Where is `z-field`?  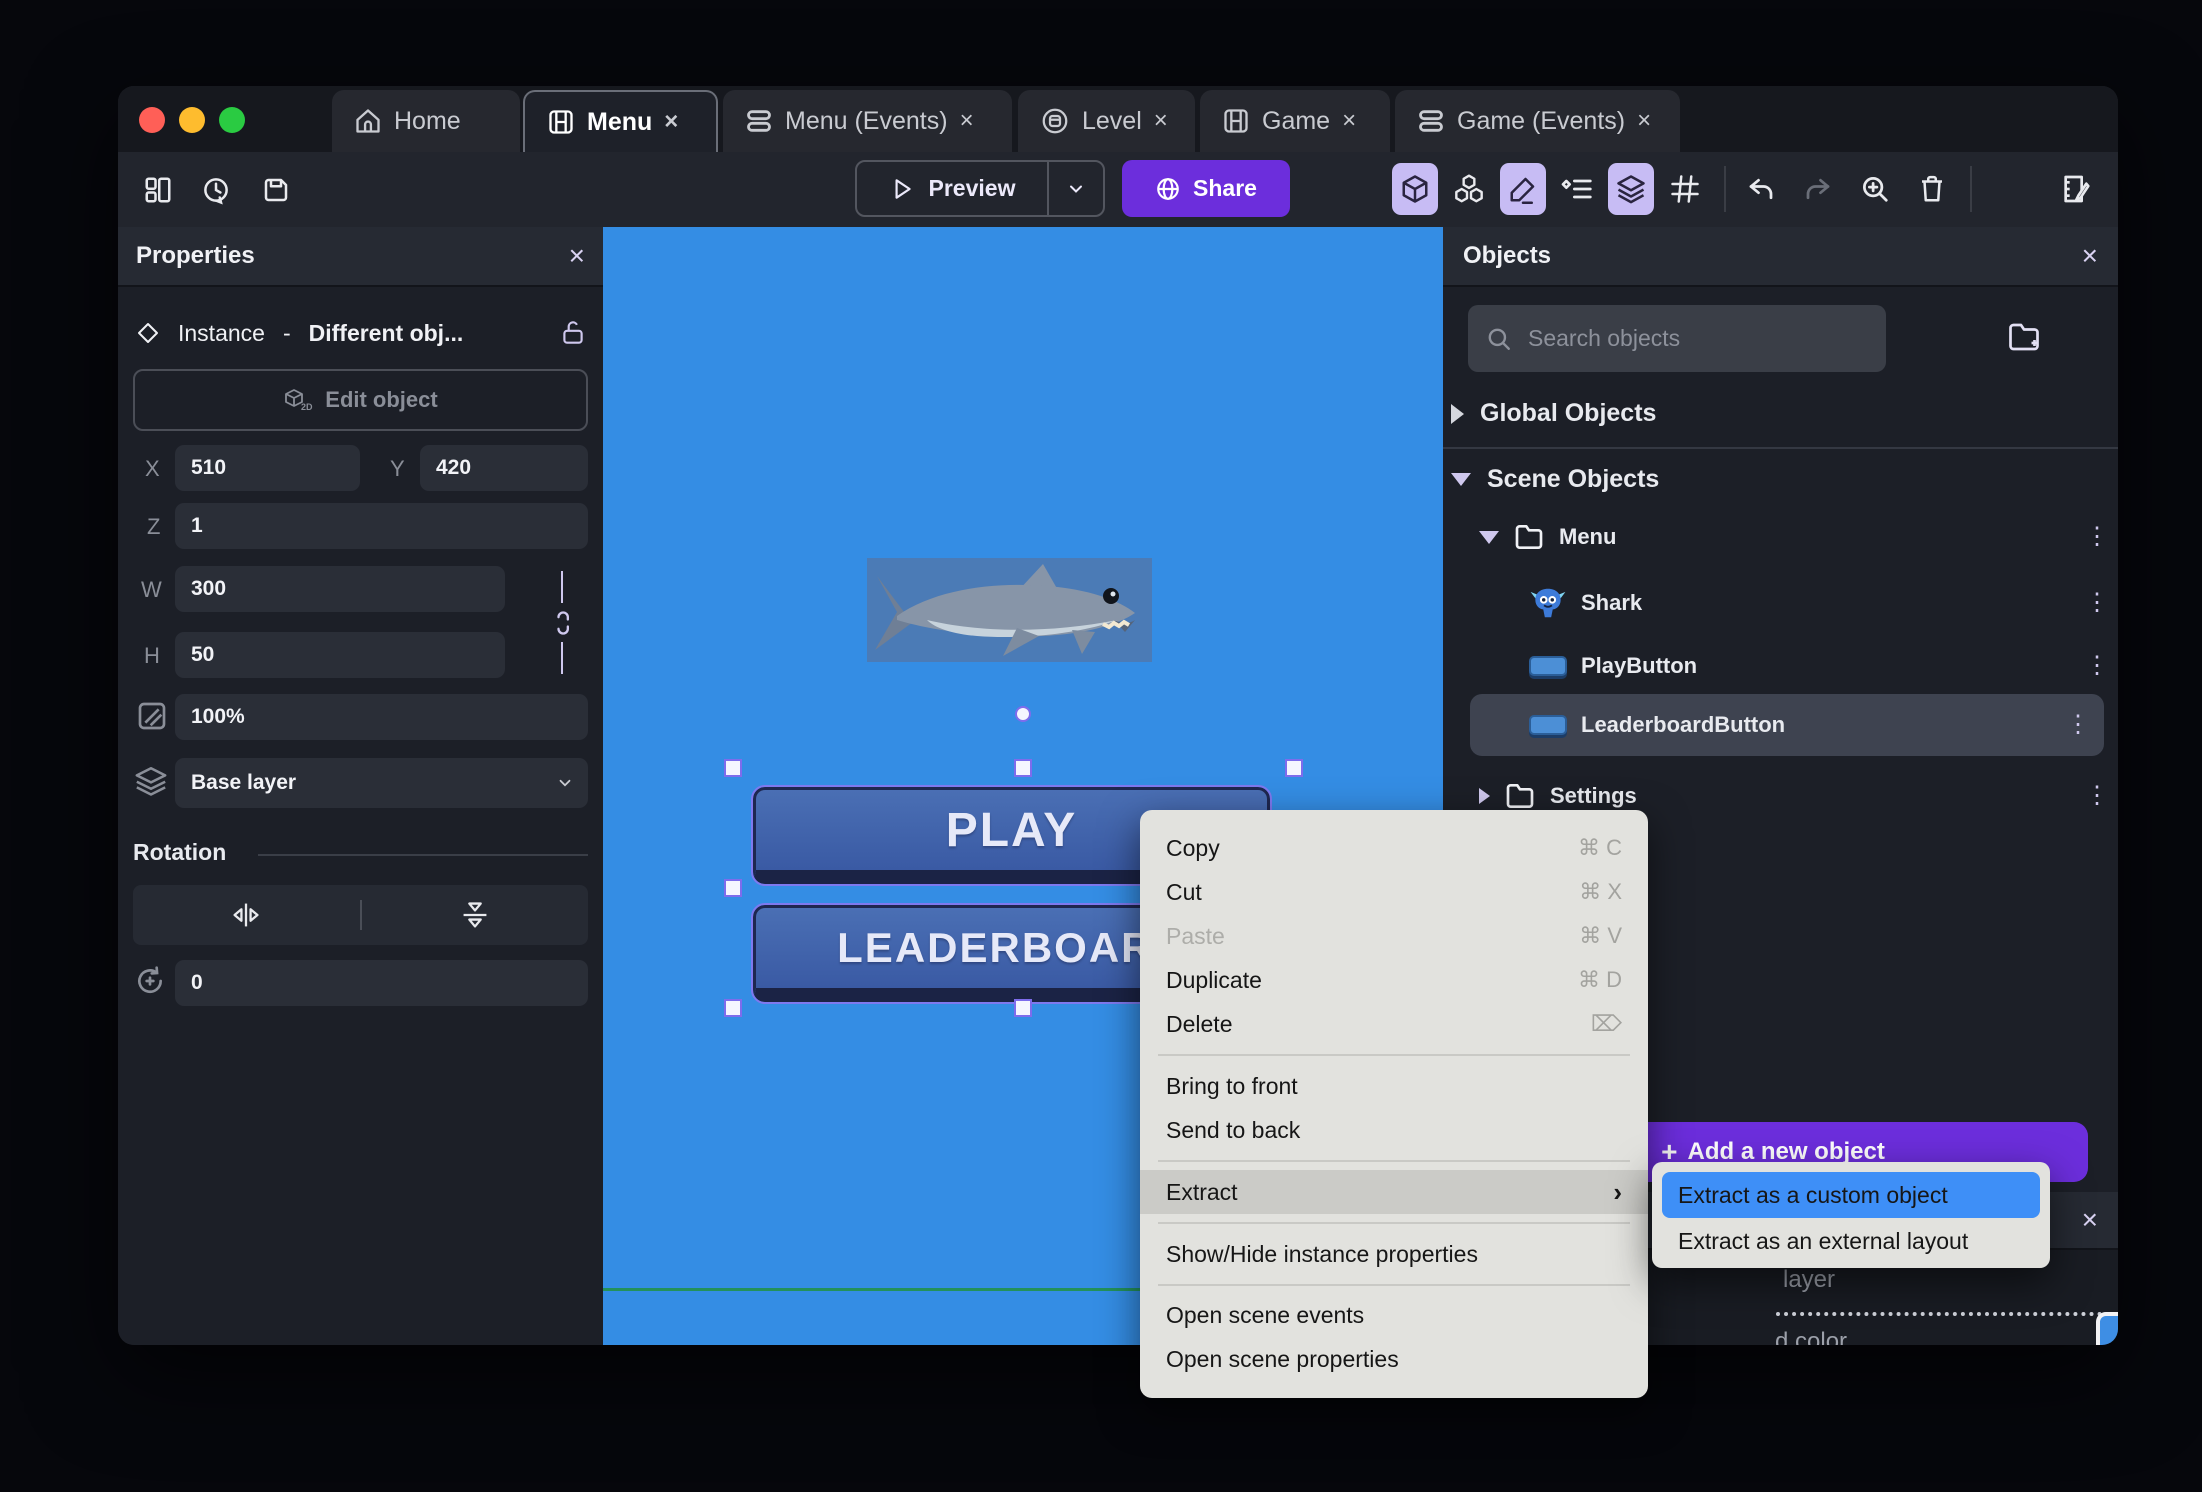 z-field is located at coordinates (381, 526).